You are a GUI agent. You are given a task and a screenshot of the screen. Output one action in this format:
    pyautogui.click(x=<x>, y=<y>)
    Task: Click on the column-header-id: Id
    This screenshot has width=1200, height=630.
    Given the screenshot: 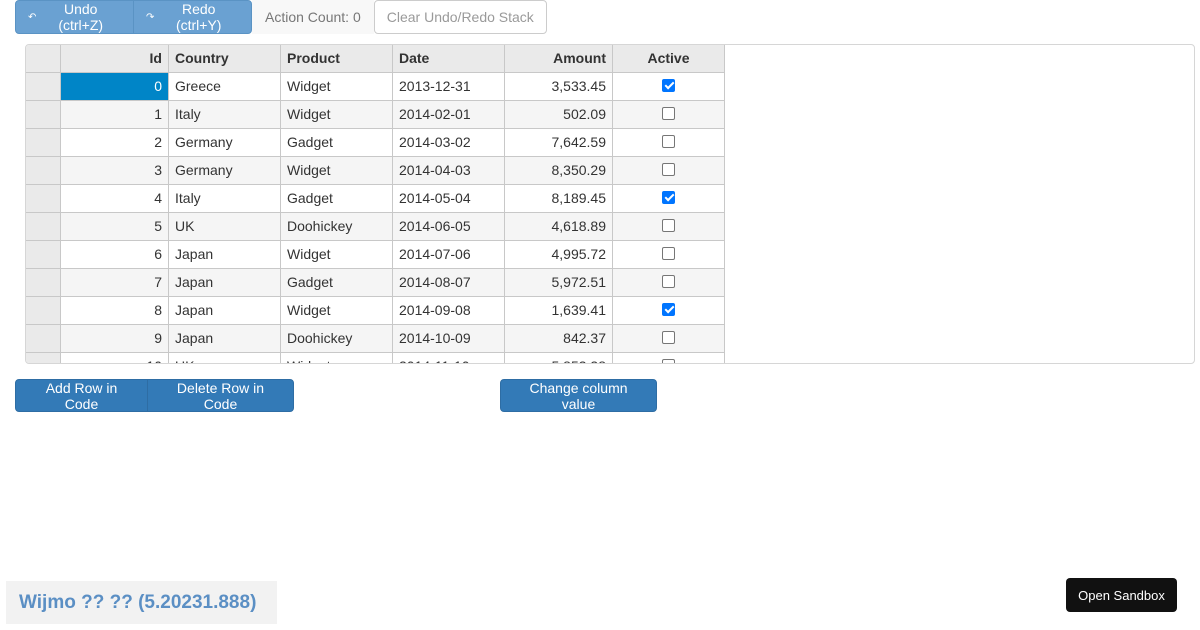 What is the action you would take?
    pyautogui.click(x=115, y=59)
    